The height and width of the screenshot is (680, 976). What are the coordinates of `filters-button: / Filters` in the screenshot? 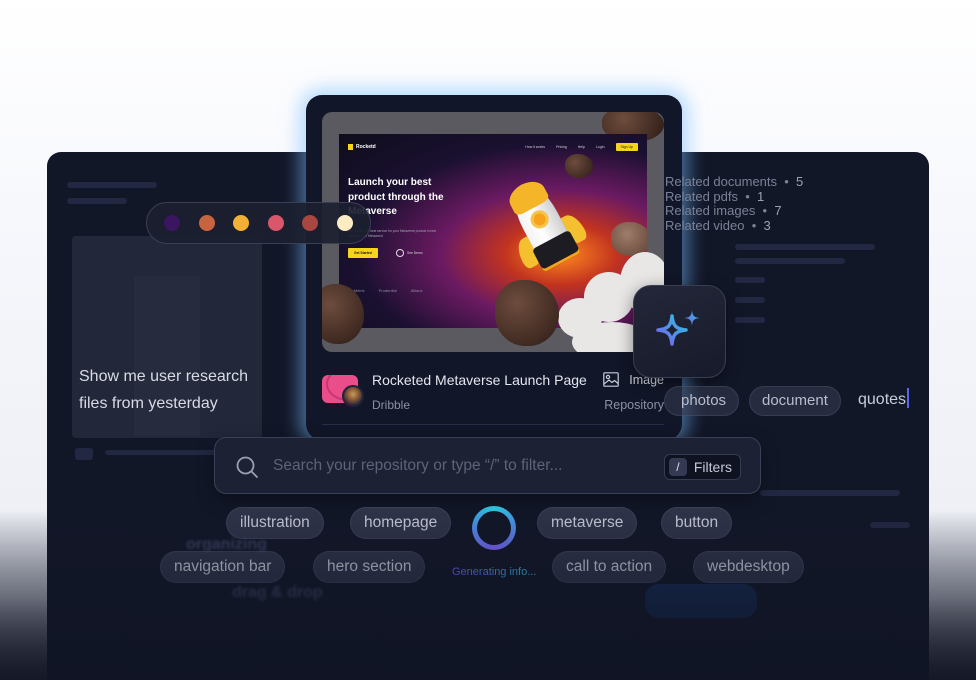 It's located at (702, 467).